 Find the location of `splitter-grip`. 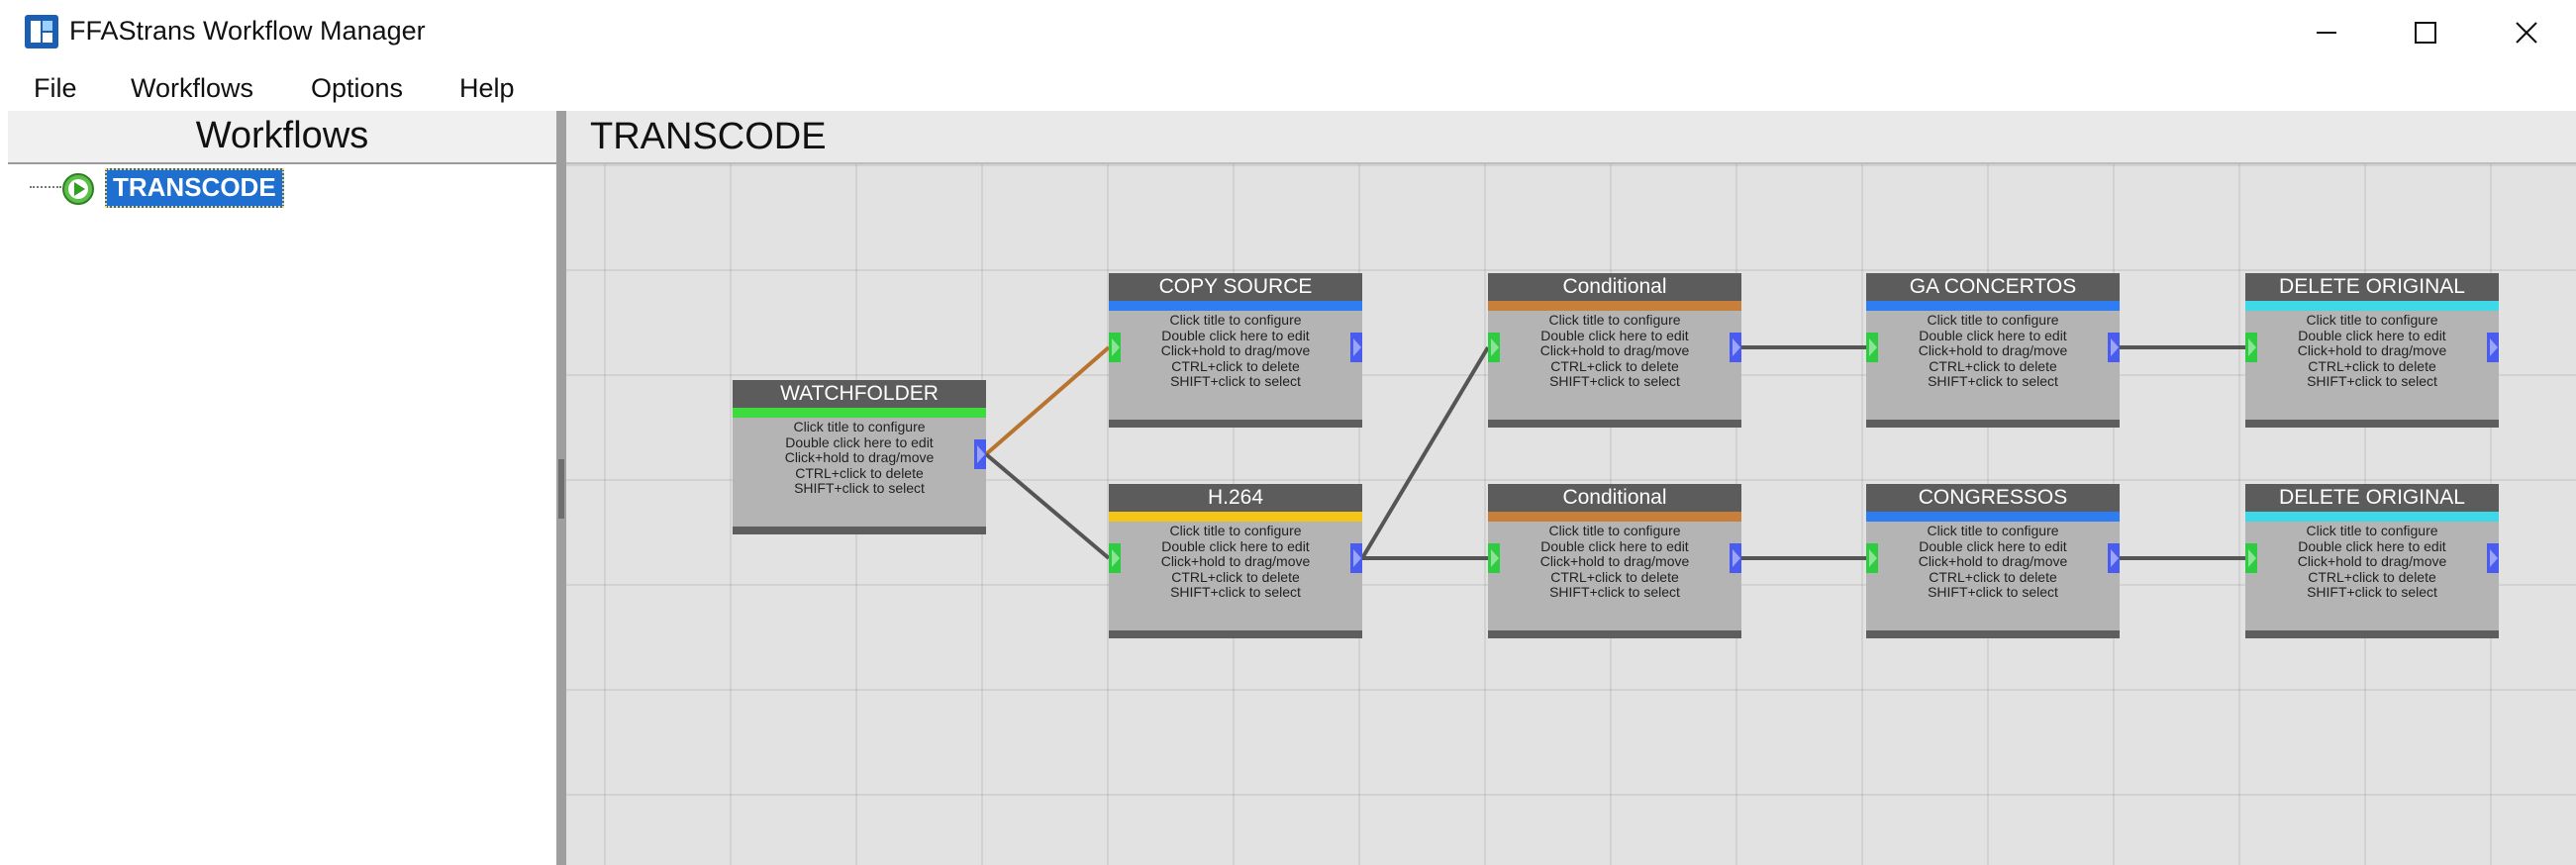

splitter-grip is located at coordinates (561, 489).